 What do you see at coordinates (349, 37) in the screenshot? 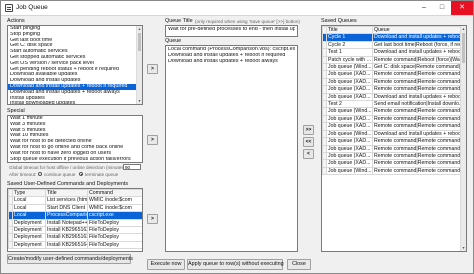
I see `title-cell: Cycle 1` at bounding box center [349, 37].